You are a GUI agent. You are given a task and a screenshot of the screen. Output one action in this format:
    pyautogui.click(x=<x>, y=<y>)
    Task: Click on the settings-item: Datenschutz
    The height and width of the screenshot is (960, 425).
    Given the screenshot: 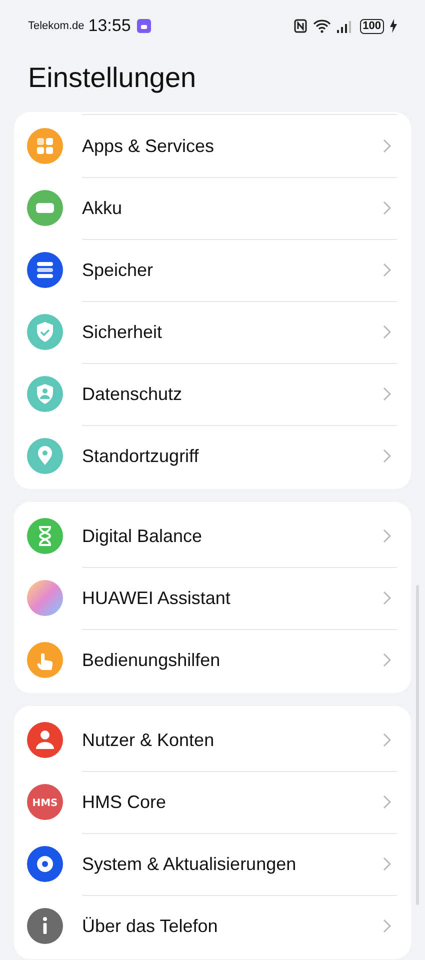 What is the action you would take?
    pyautogui.click(x=212, y=394)
    